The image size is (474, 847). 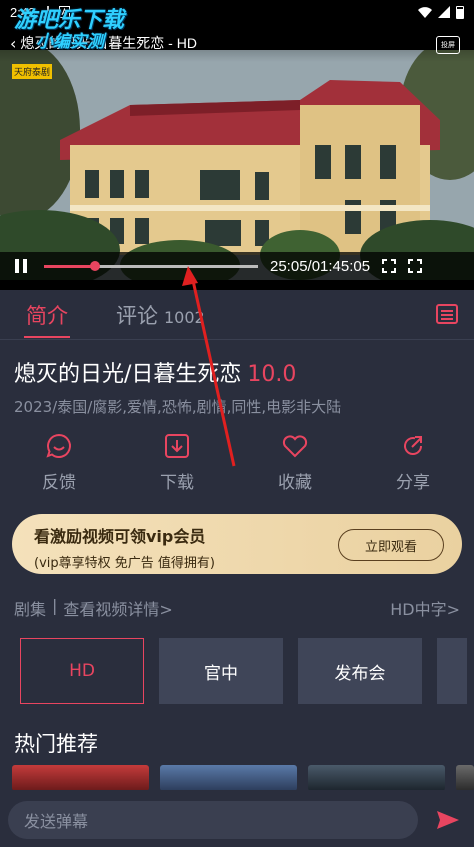 I want to click on video-details-link: 查看视频详情>, so click(x=117, y=608).